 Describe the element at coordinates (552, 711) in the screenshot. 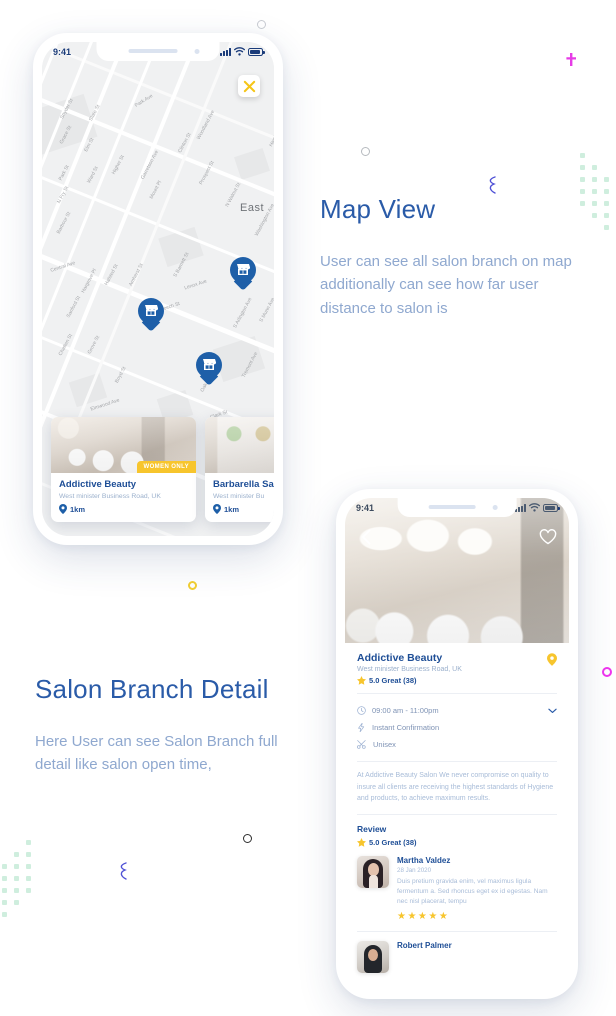

I see `chevron-down-icon` at that location.